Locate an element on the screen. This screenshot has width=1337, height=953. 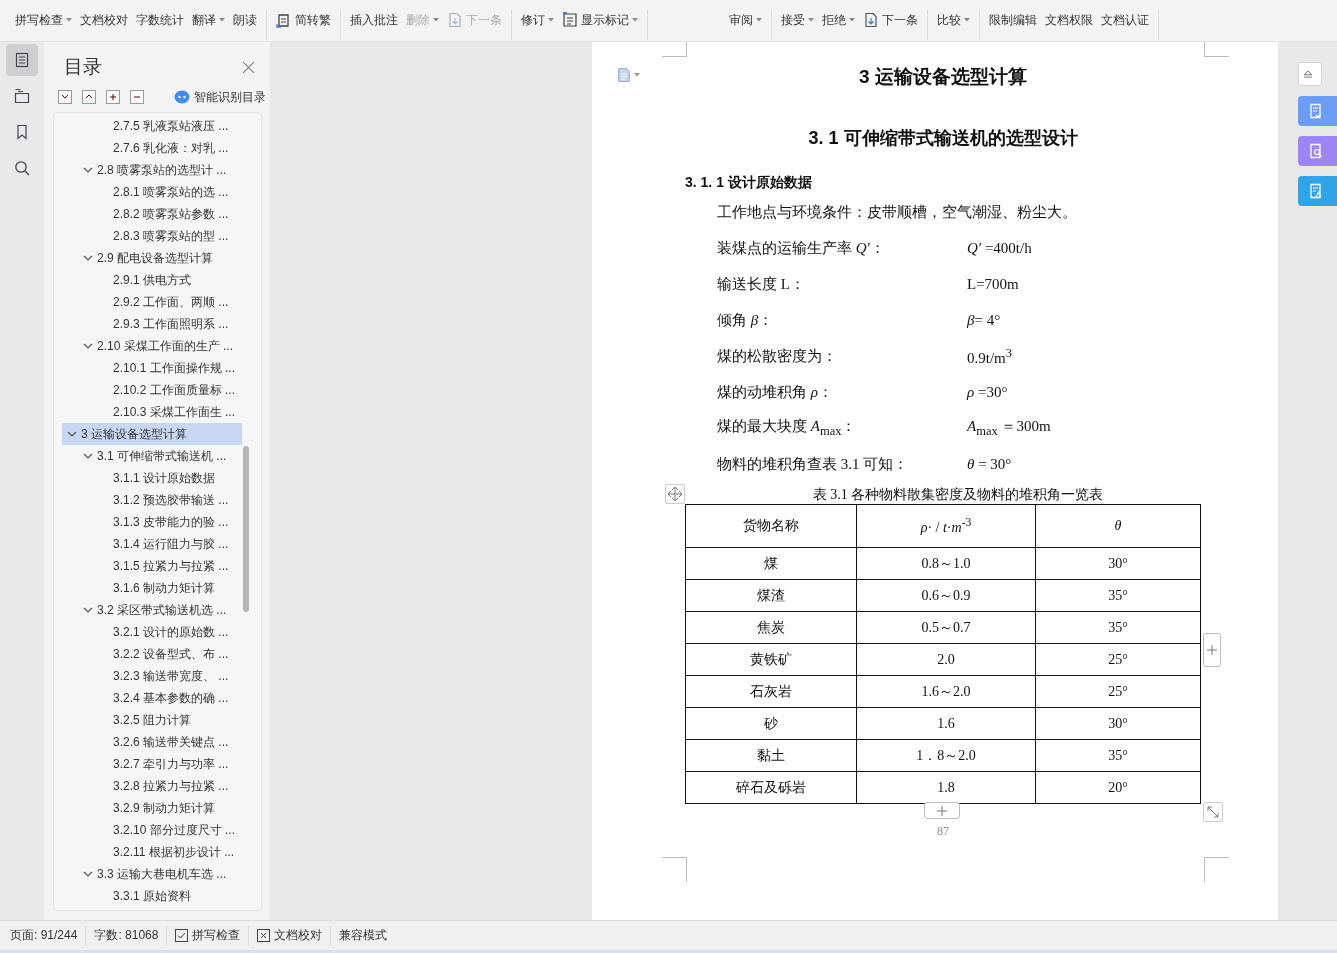
toolbar-button: 简转繁 is located at coordinates (303, 20).